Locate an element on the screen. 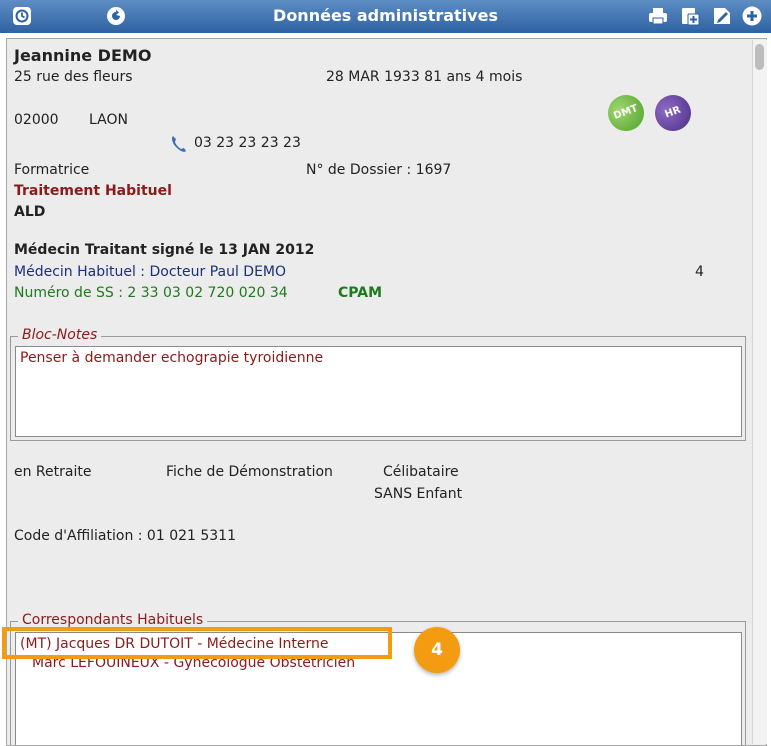 The height and width of the screenshot is (746, 771). phone-icon is located at coordinates (179, 144).